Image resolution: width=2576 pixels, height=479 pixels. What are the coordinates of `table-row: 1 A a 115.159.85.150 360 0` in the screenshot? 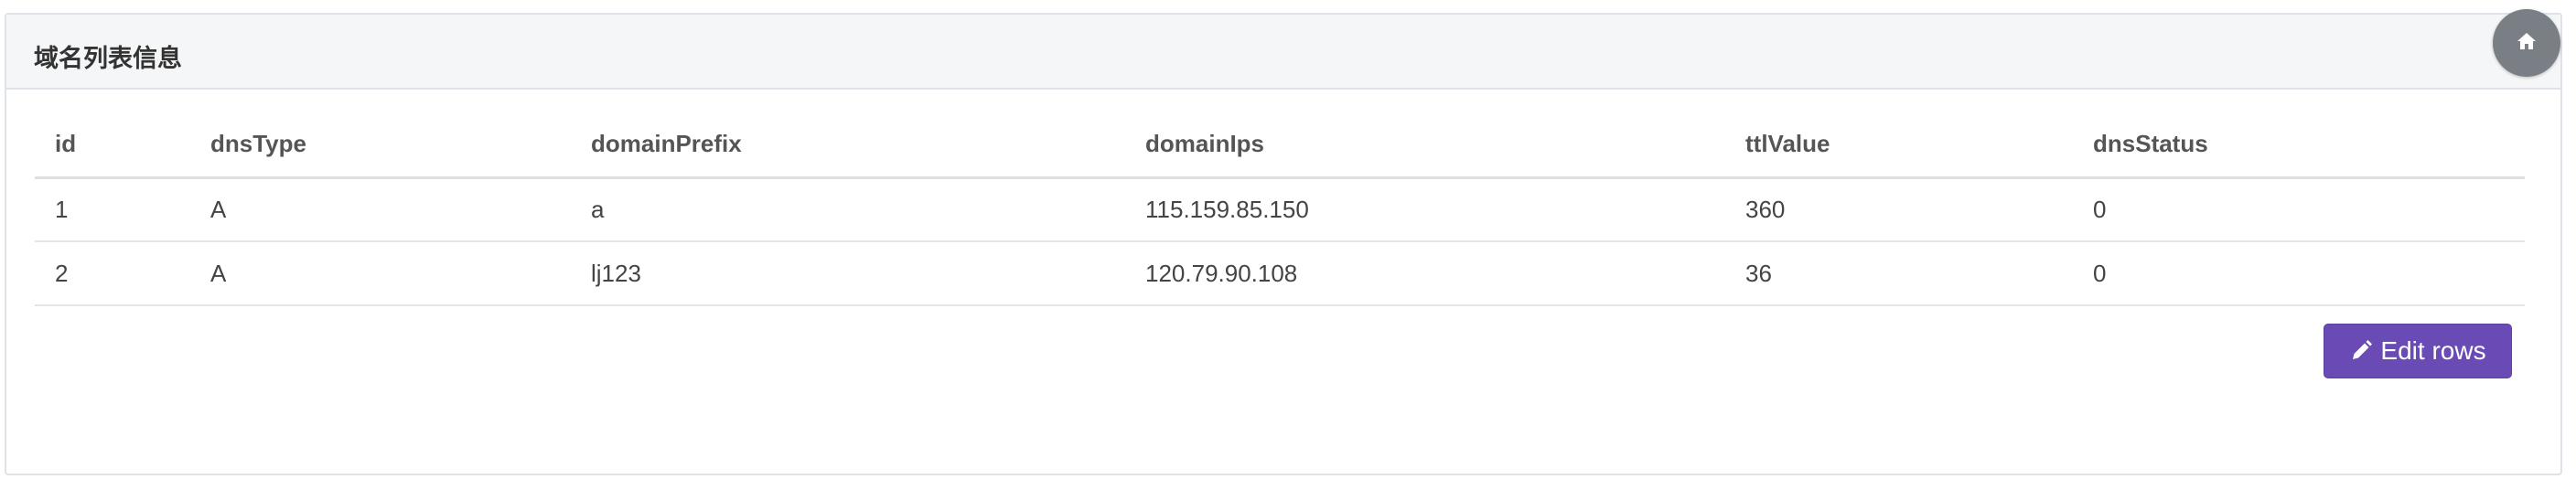 It's located at (1280, 209).